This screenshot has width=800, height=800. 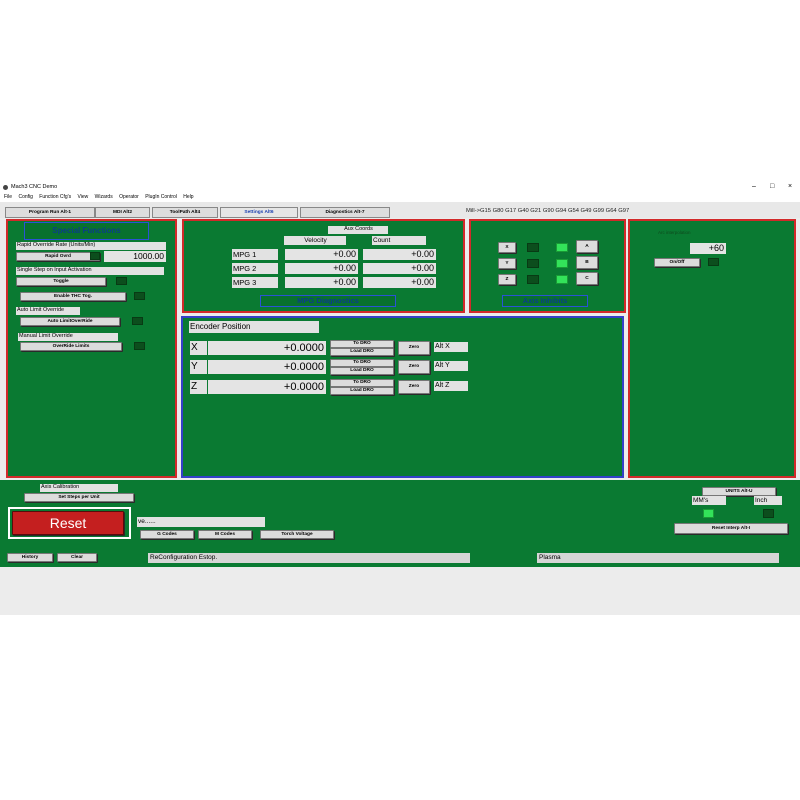 I want to click on encoder-position-title: Encoder Position, so click(x=254, y=327).